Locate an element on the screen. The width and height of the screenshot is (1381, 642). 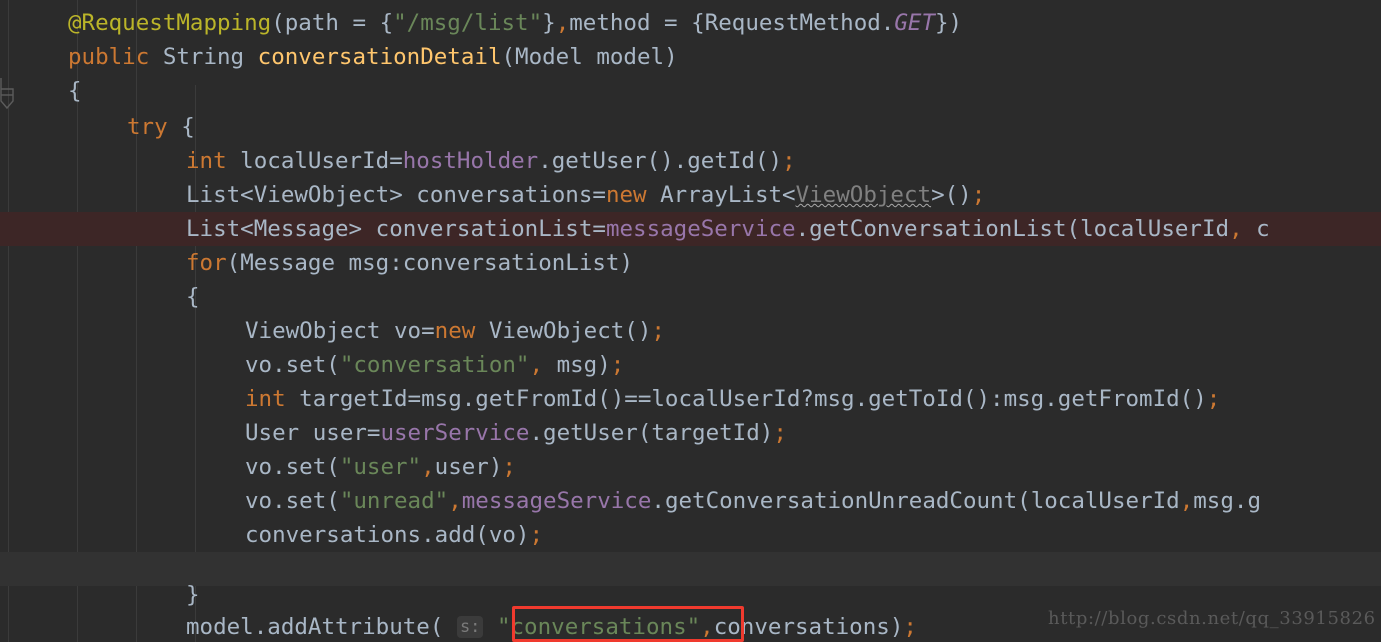
code-line-15: conversations.add(vo); is located at coordinates (271, 535).